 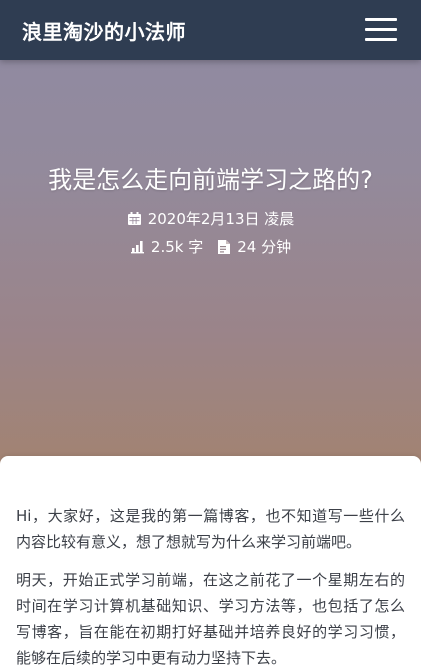 What do you see at coordinates (137, 247) in the screenshot?
I see `bar-chart-icon` at bounding box center [137, 247].